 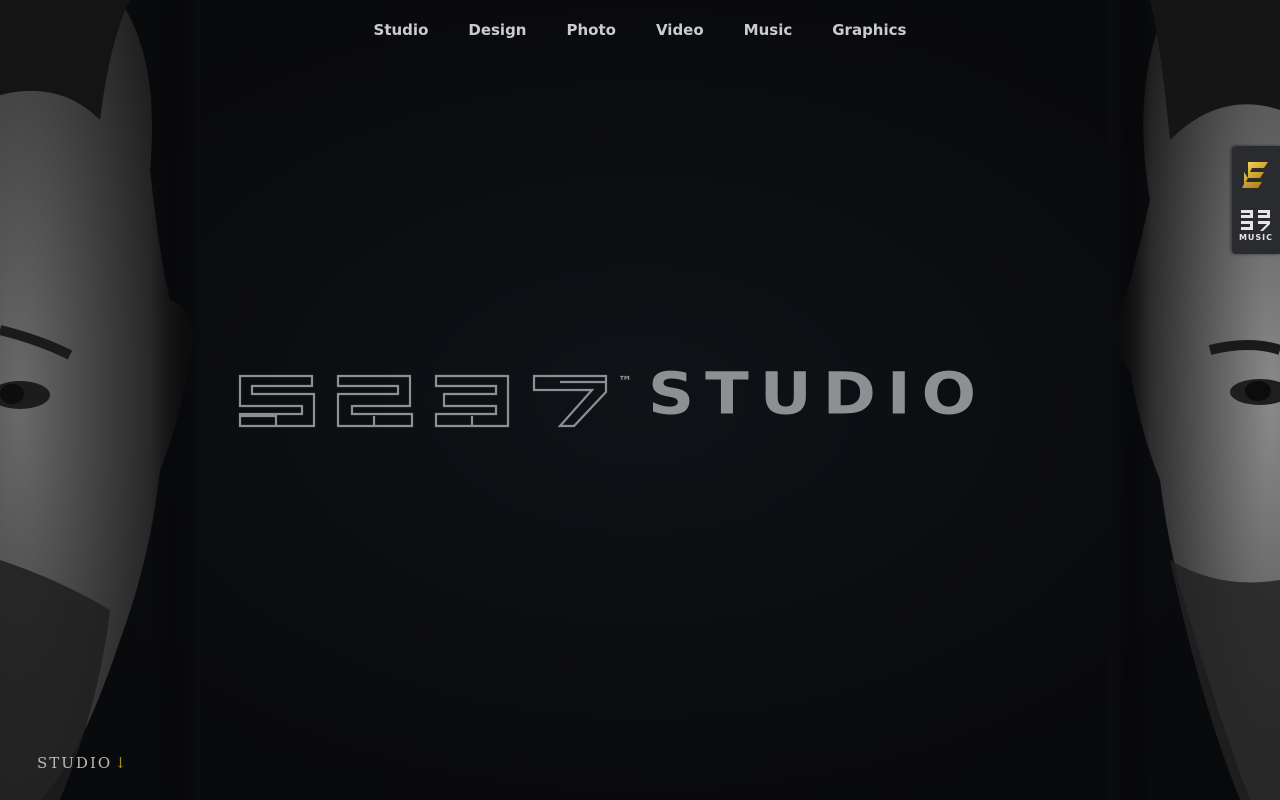 I want to click on arrow-down-icon: ↓, so click(x=120, y=763).